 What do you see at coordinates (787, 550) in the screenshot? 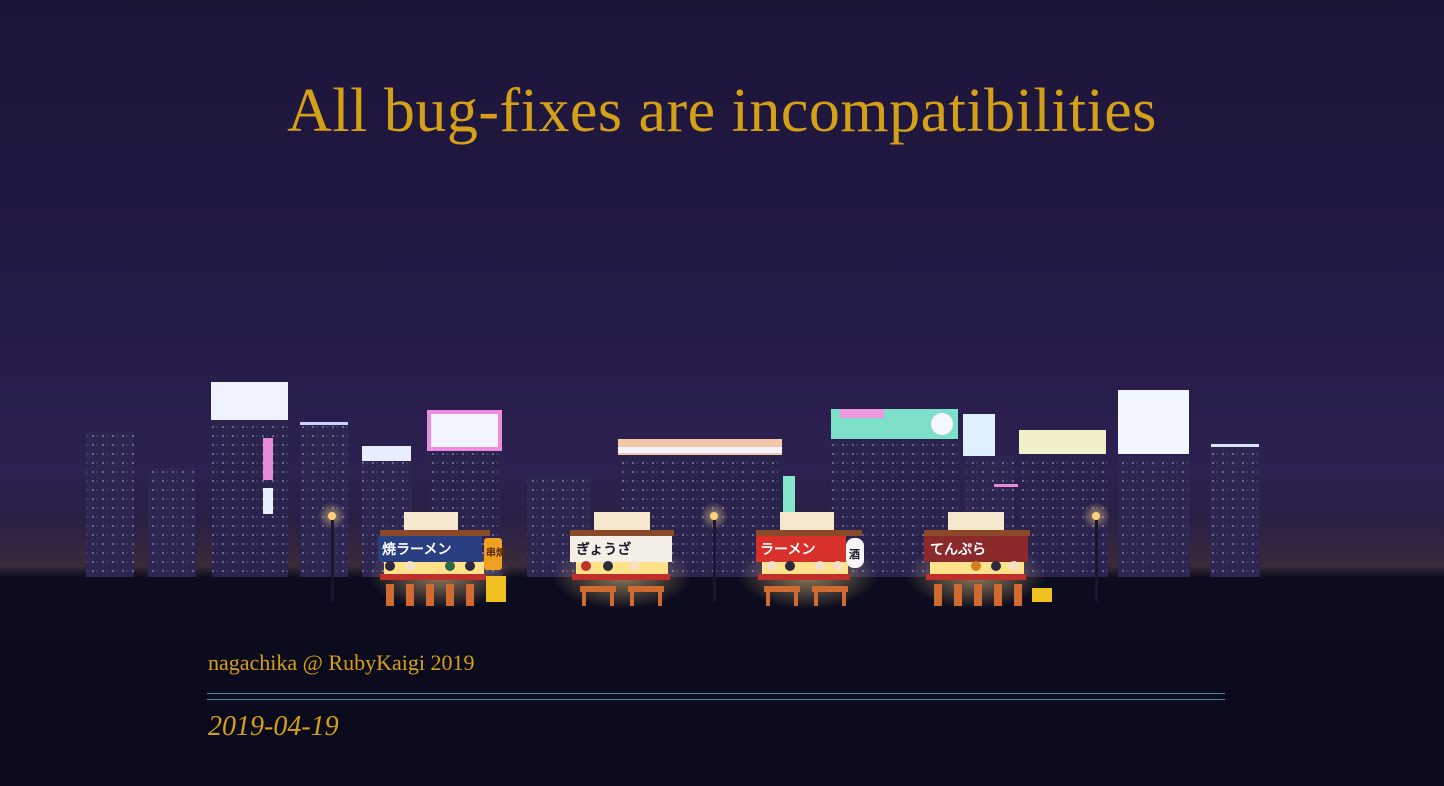
I see `stall-sign: ラーメン` at bounding box center [787, 550].